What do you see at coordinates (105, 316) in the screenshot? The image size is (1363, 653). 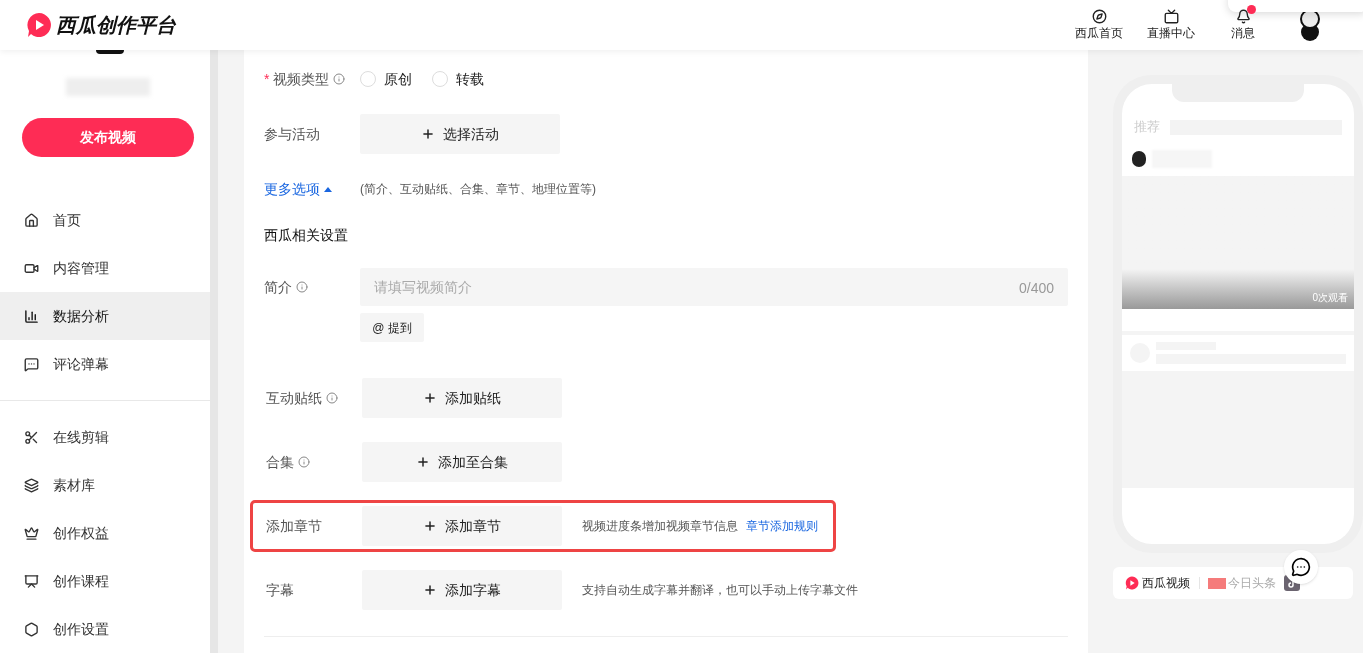 I see `sidebar-item: 数据分析` at bounding box center [105, 316].